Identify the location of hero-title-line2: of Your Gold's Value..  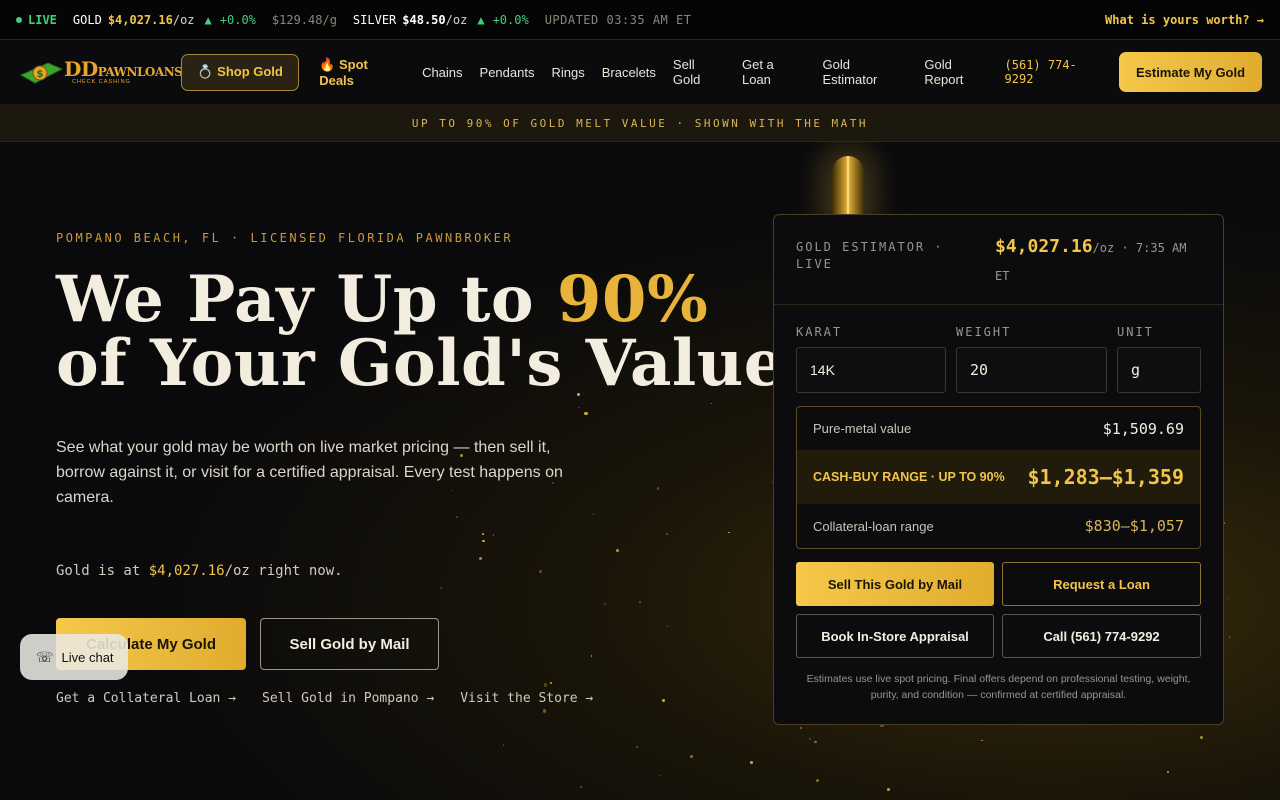
(432, 363).